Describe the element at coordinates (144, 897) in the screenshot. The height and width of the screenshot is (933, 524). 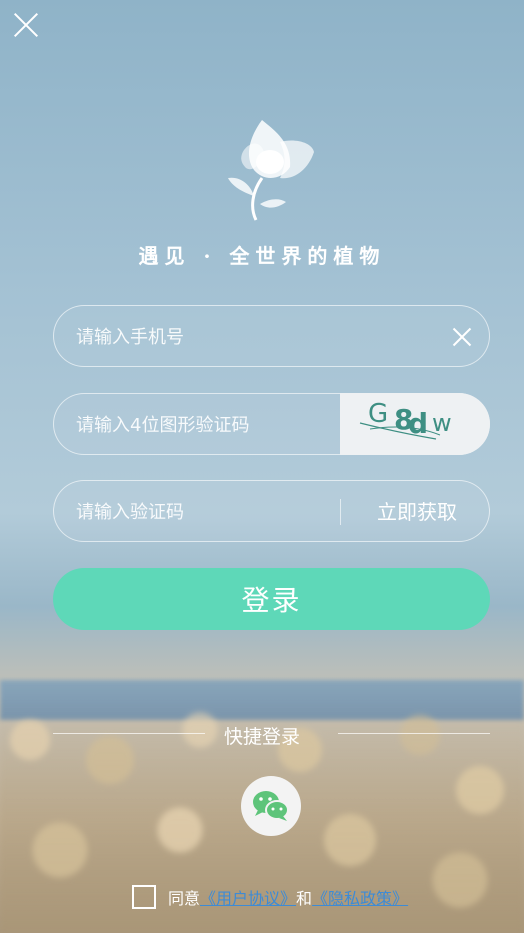
I see `agree-checkbox` at that location.